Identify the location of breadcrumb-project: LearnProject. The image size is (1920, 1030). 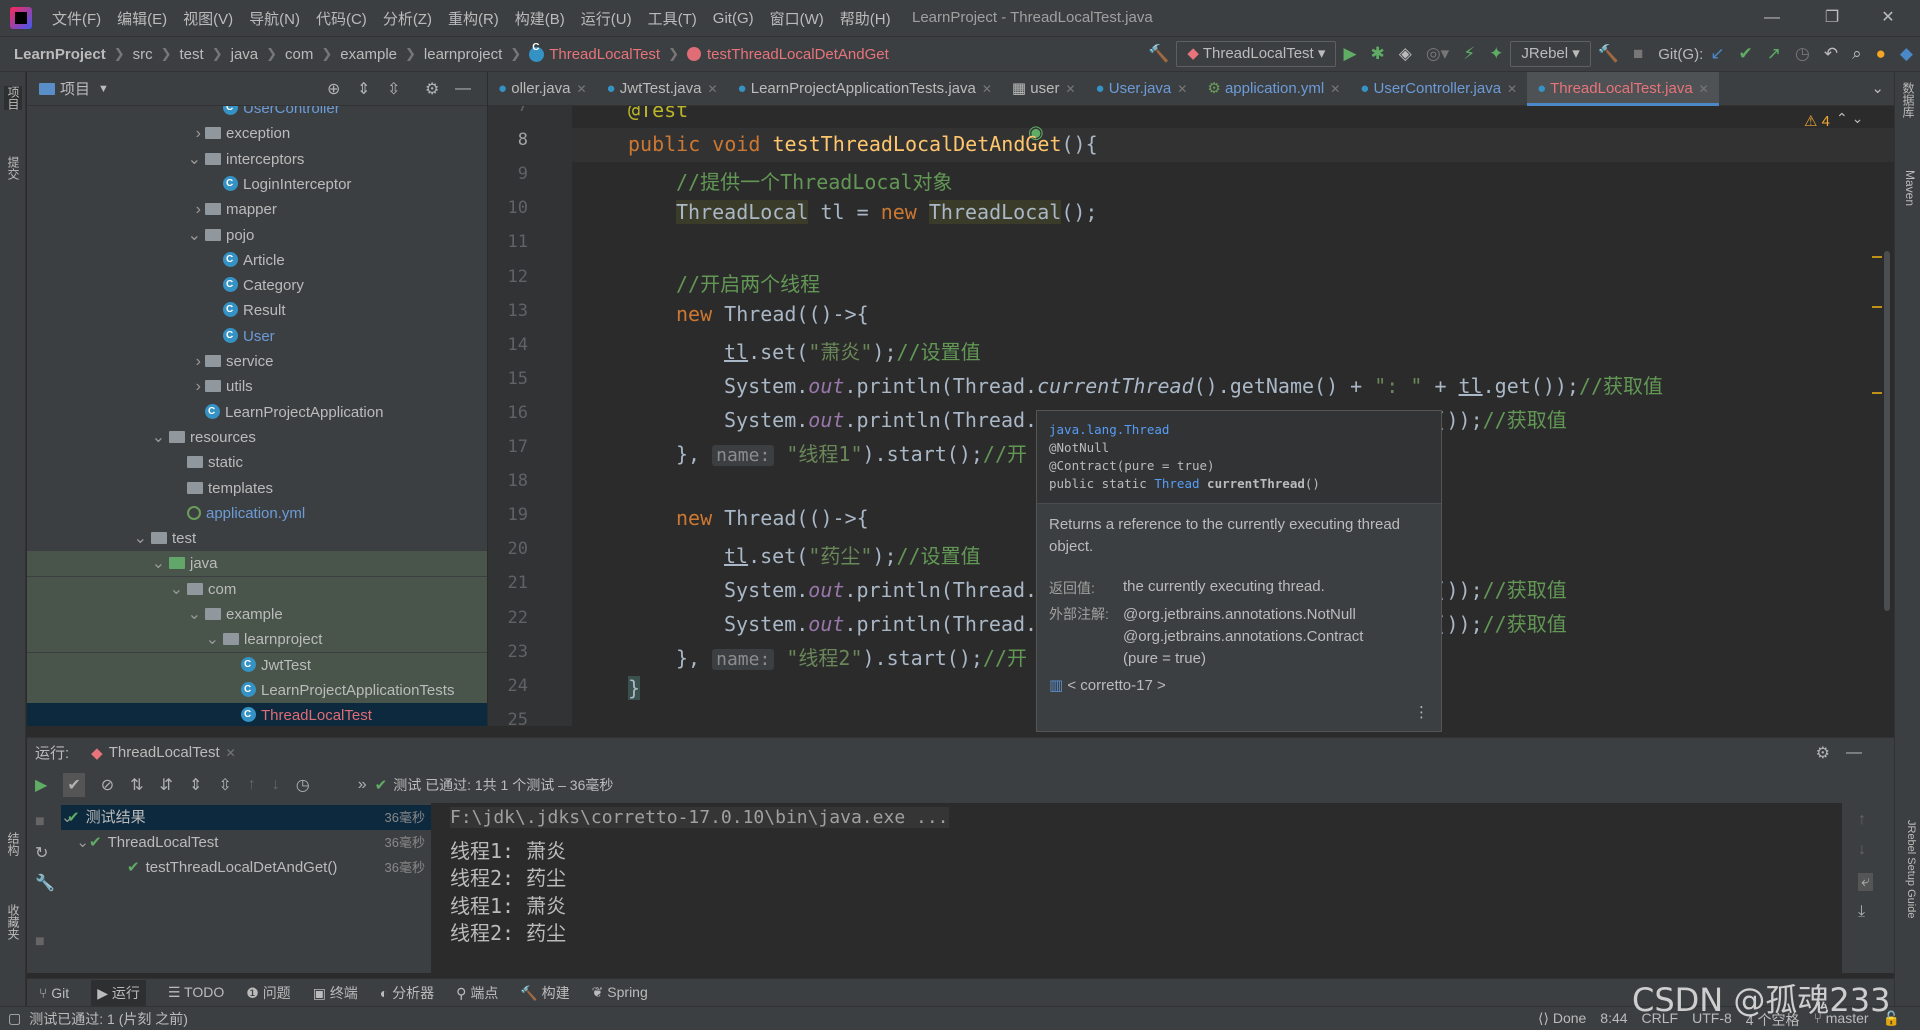
(60, 54).